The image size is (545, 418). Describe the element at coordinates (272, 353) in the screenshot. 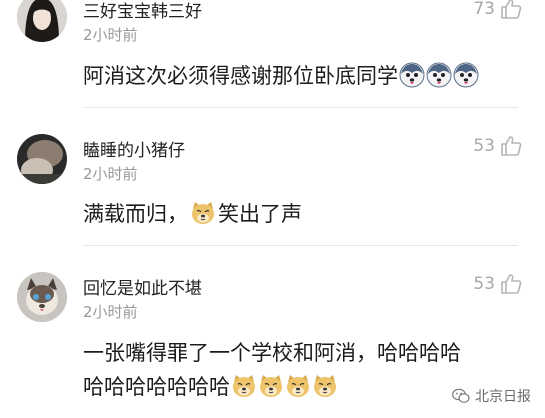

I see `comment-text-line: 一张嘴得罪了一个学校和阿消，哈哈哈哈` at that location.